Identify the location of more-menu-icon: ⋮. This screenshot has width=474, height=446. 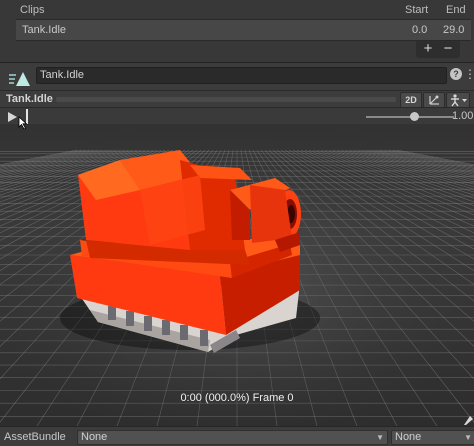
(469, 74).